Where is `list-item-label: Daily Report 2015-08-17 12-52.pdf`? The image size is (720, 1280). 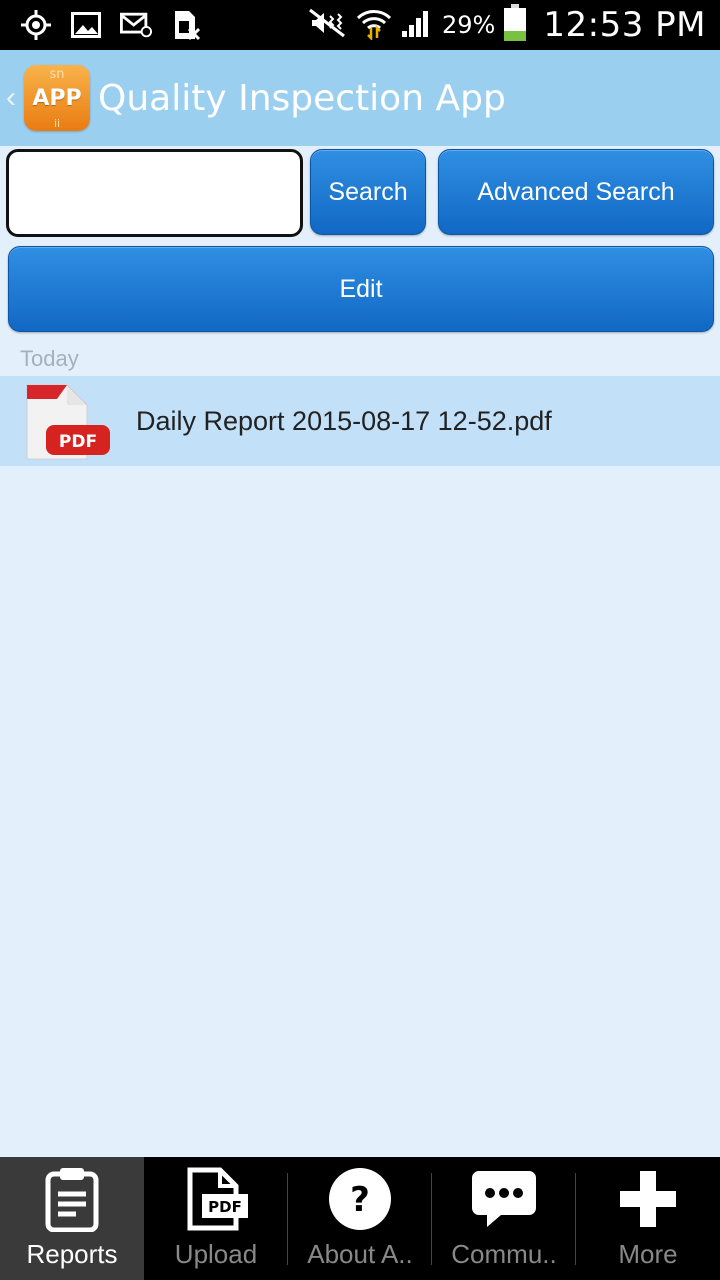
list-item-label: Daily Report 2015-08-17 12-52.pdf is located at coordinates (344, 420).